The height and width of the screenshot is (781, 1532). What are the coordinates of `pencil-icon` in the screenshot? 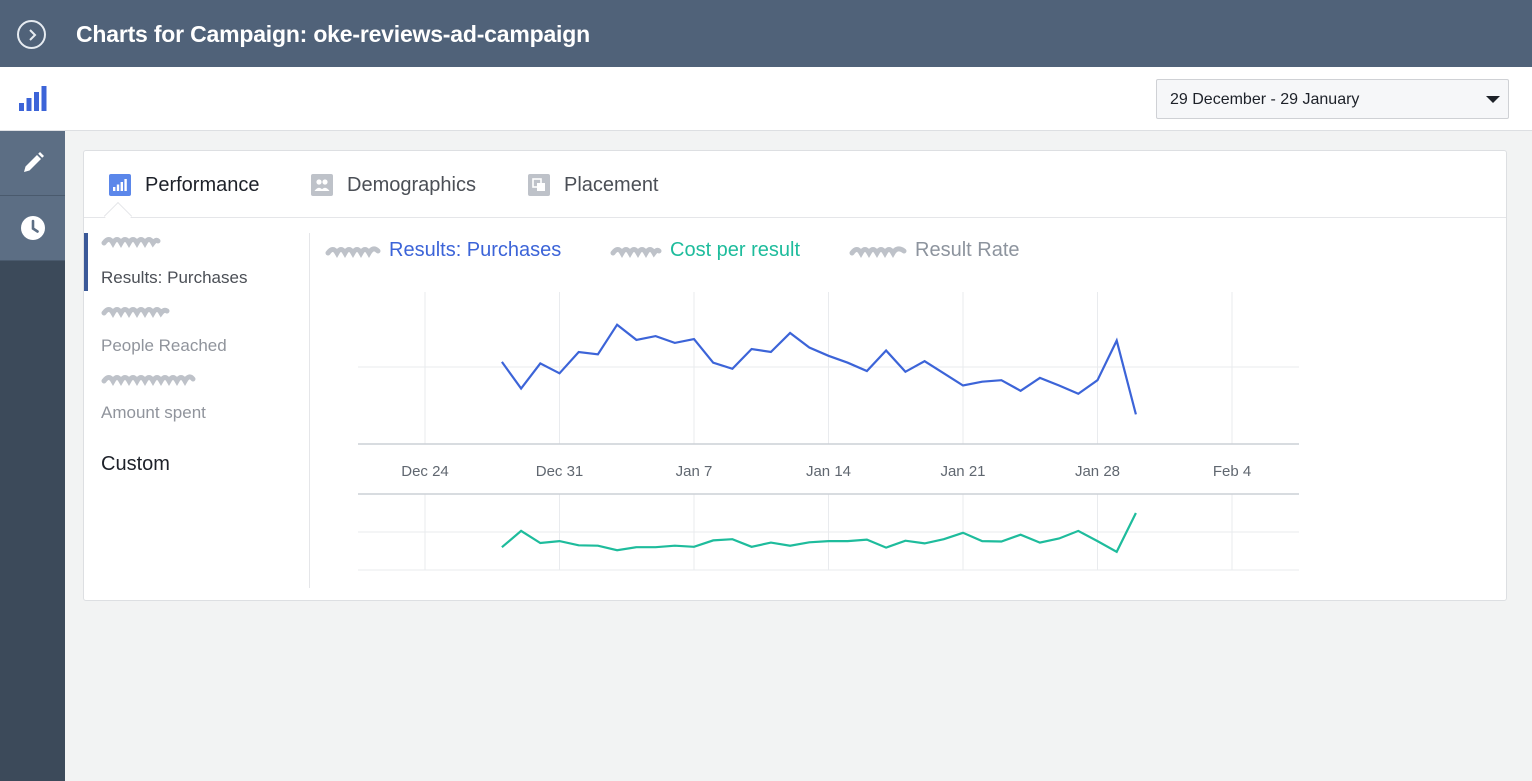 It's located at (33, 162).